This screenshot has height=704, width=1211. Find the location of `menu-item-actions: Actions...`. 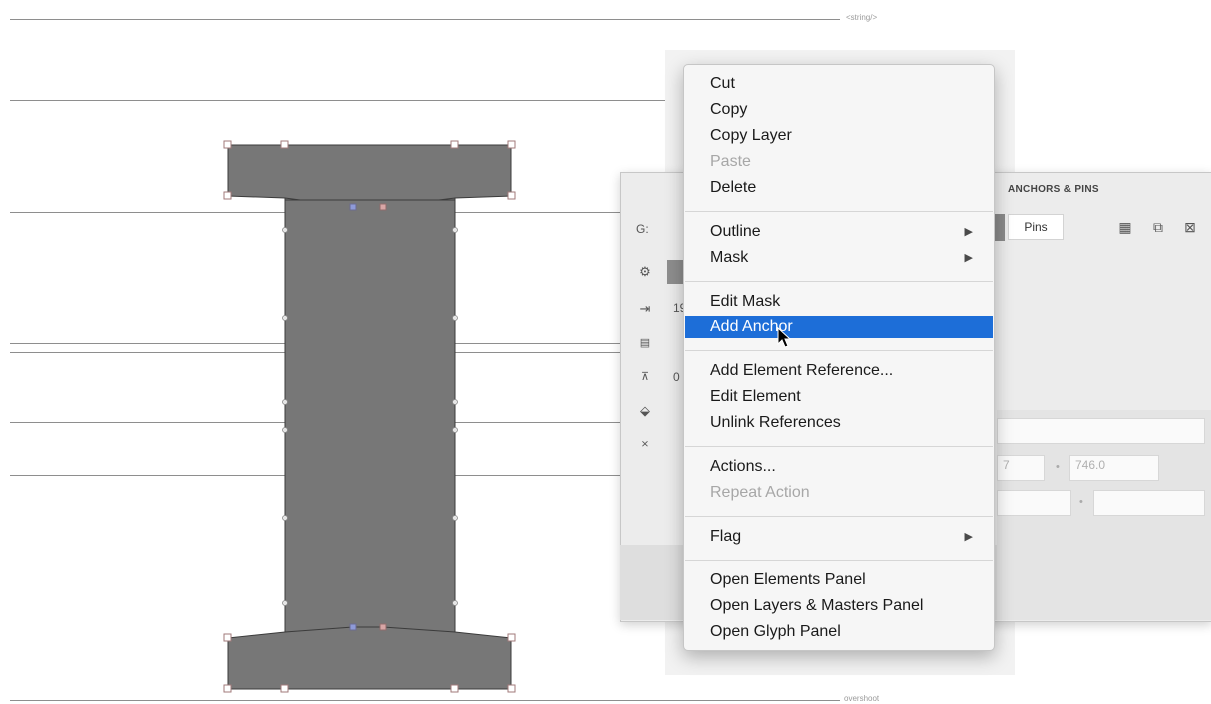

menu-item-actions: Actions... is located at coordinates (839, 467).